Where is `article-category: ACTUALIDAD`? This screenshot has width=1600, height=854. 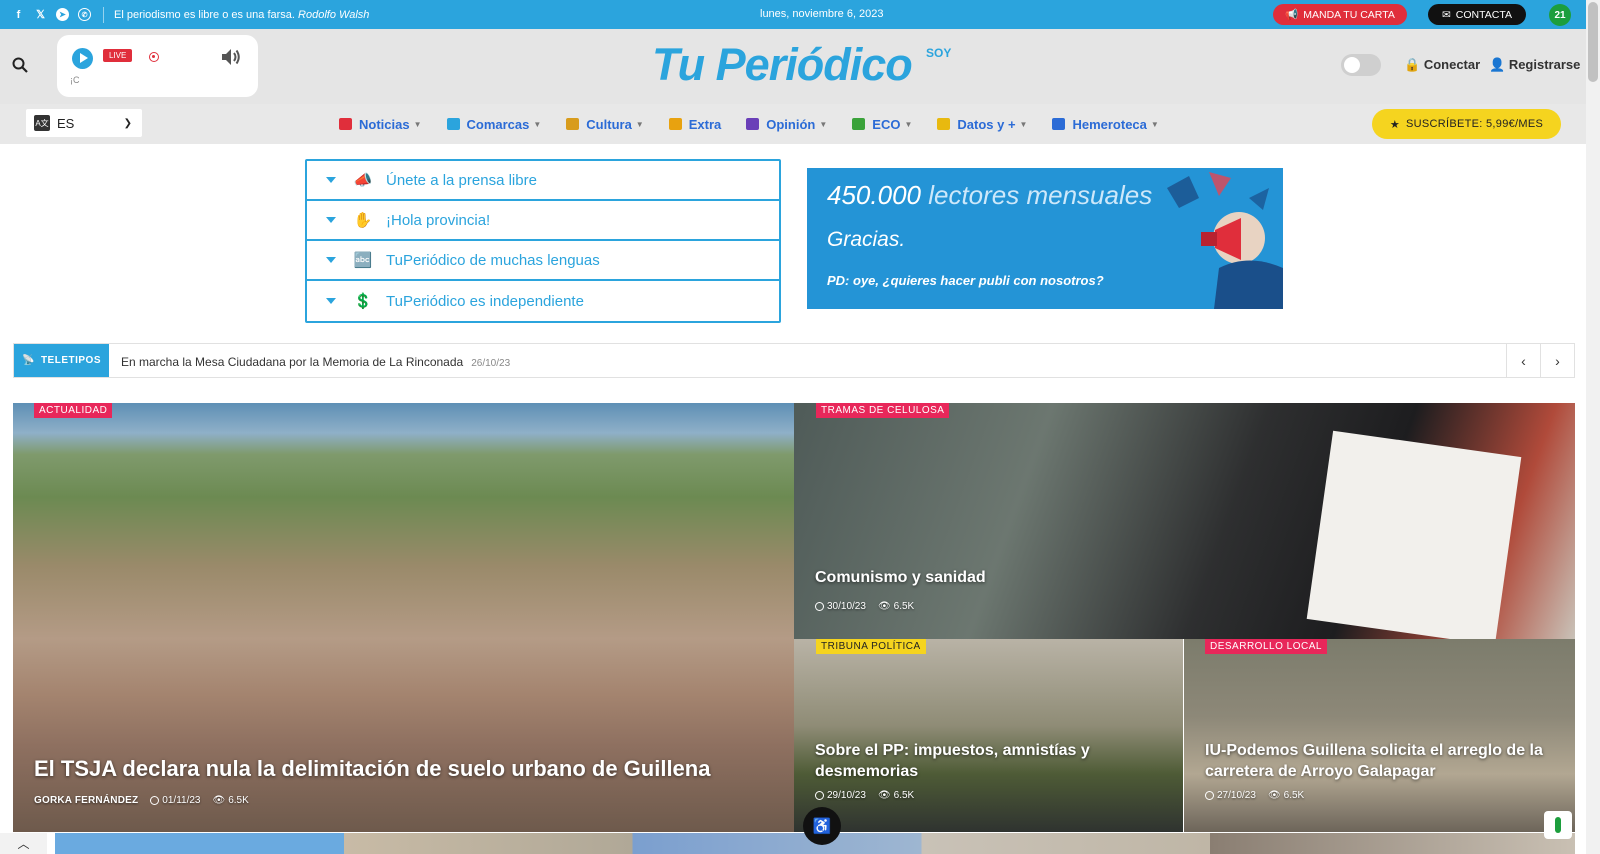
article-category: ACTUALIDAD is located at coordinates (73, 410).